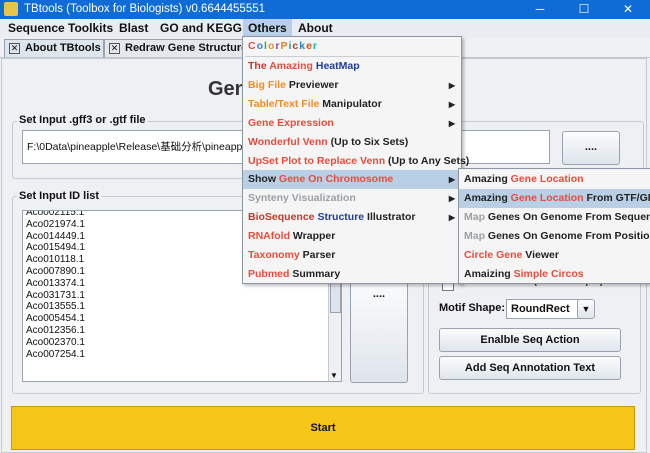  Describe the element at coordinates (289, 141) in the screenshot. I see `menu-item-text: Wonderful Venn` at that location.